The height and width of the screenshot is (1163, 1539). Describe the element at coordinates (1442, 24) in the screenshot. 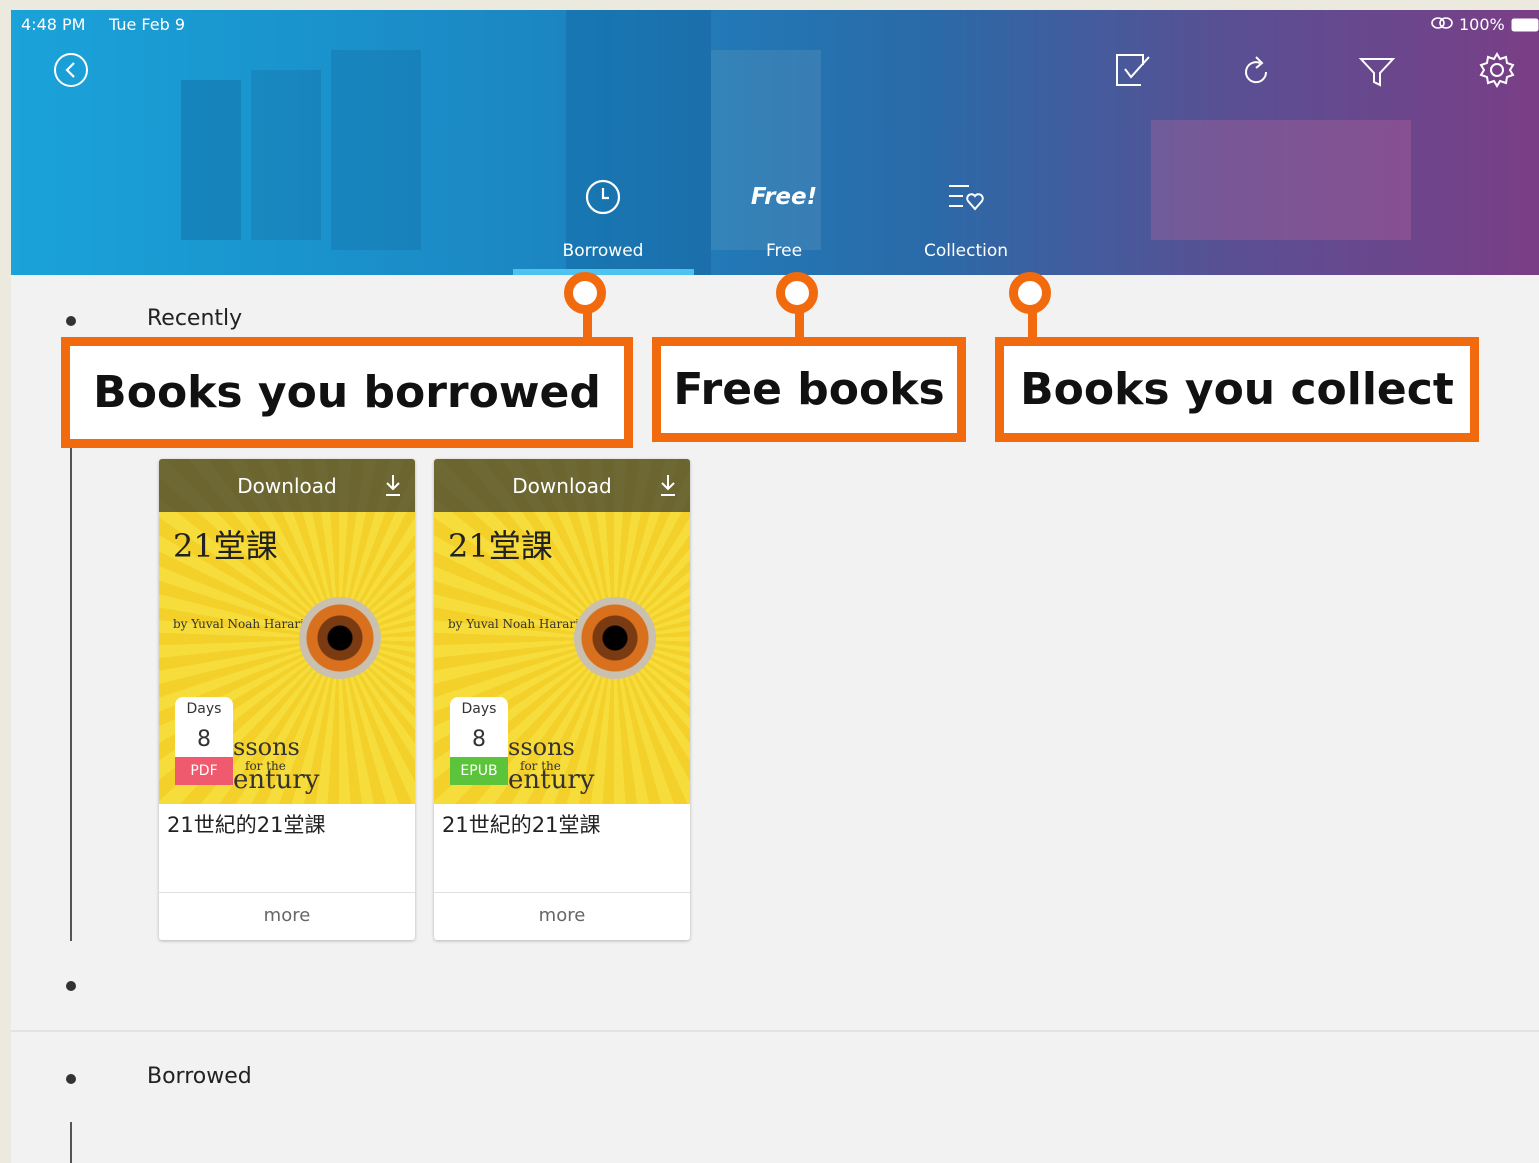

I see `link-icon` at that location.